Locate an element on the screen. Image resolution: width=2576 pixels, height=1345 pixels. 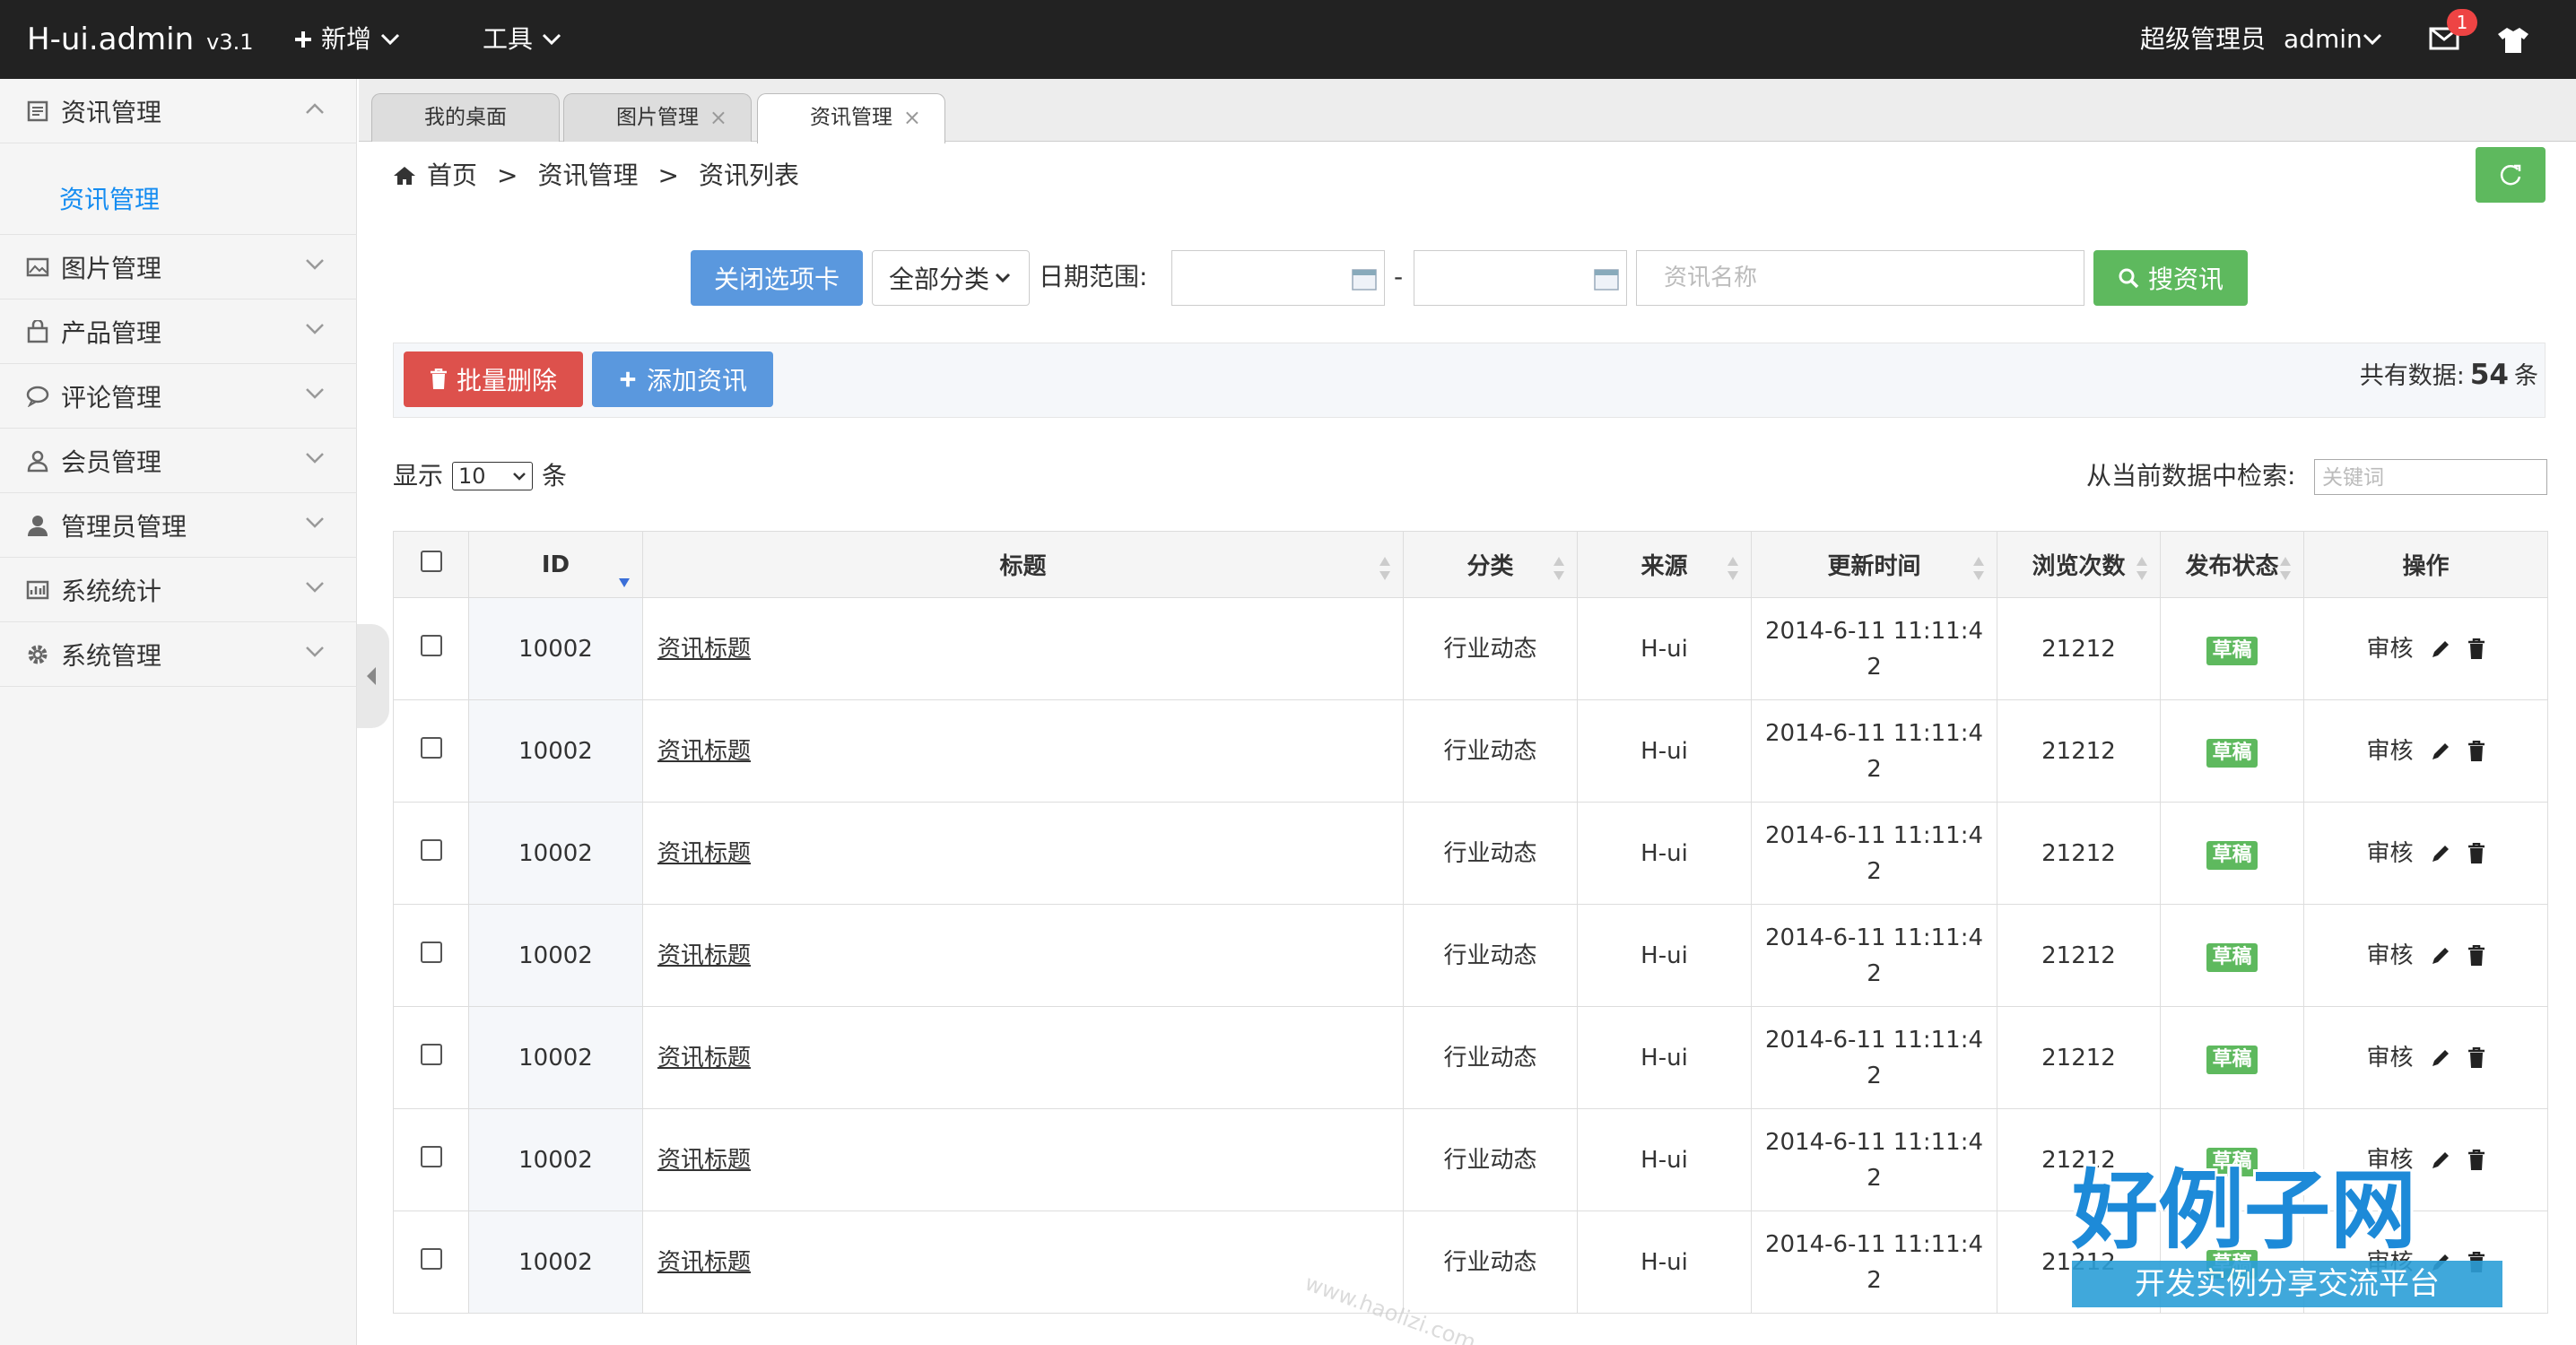
status-badge: 草稿 is located at coordinates (2232, 1059).